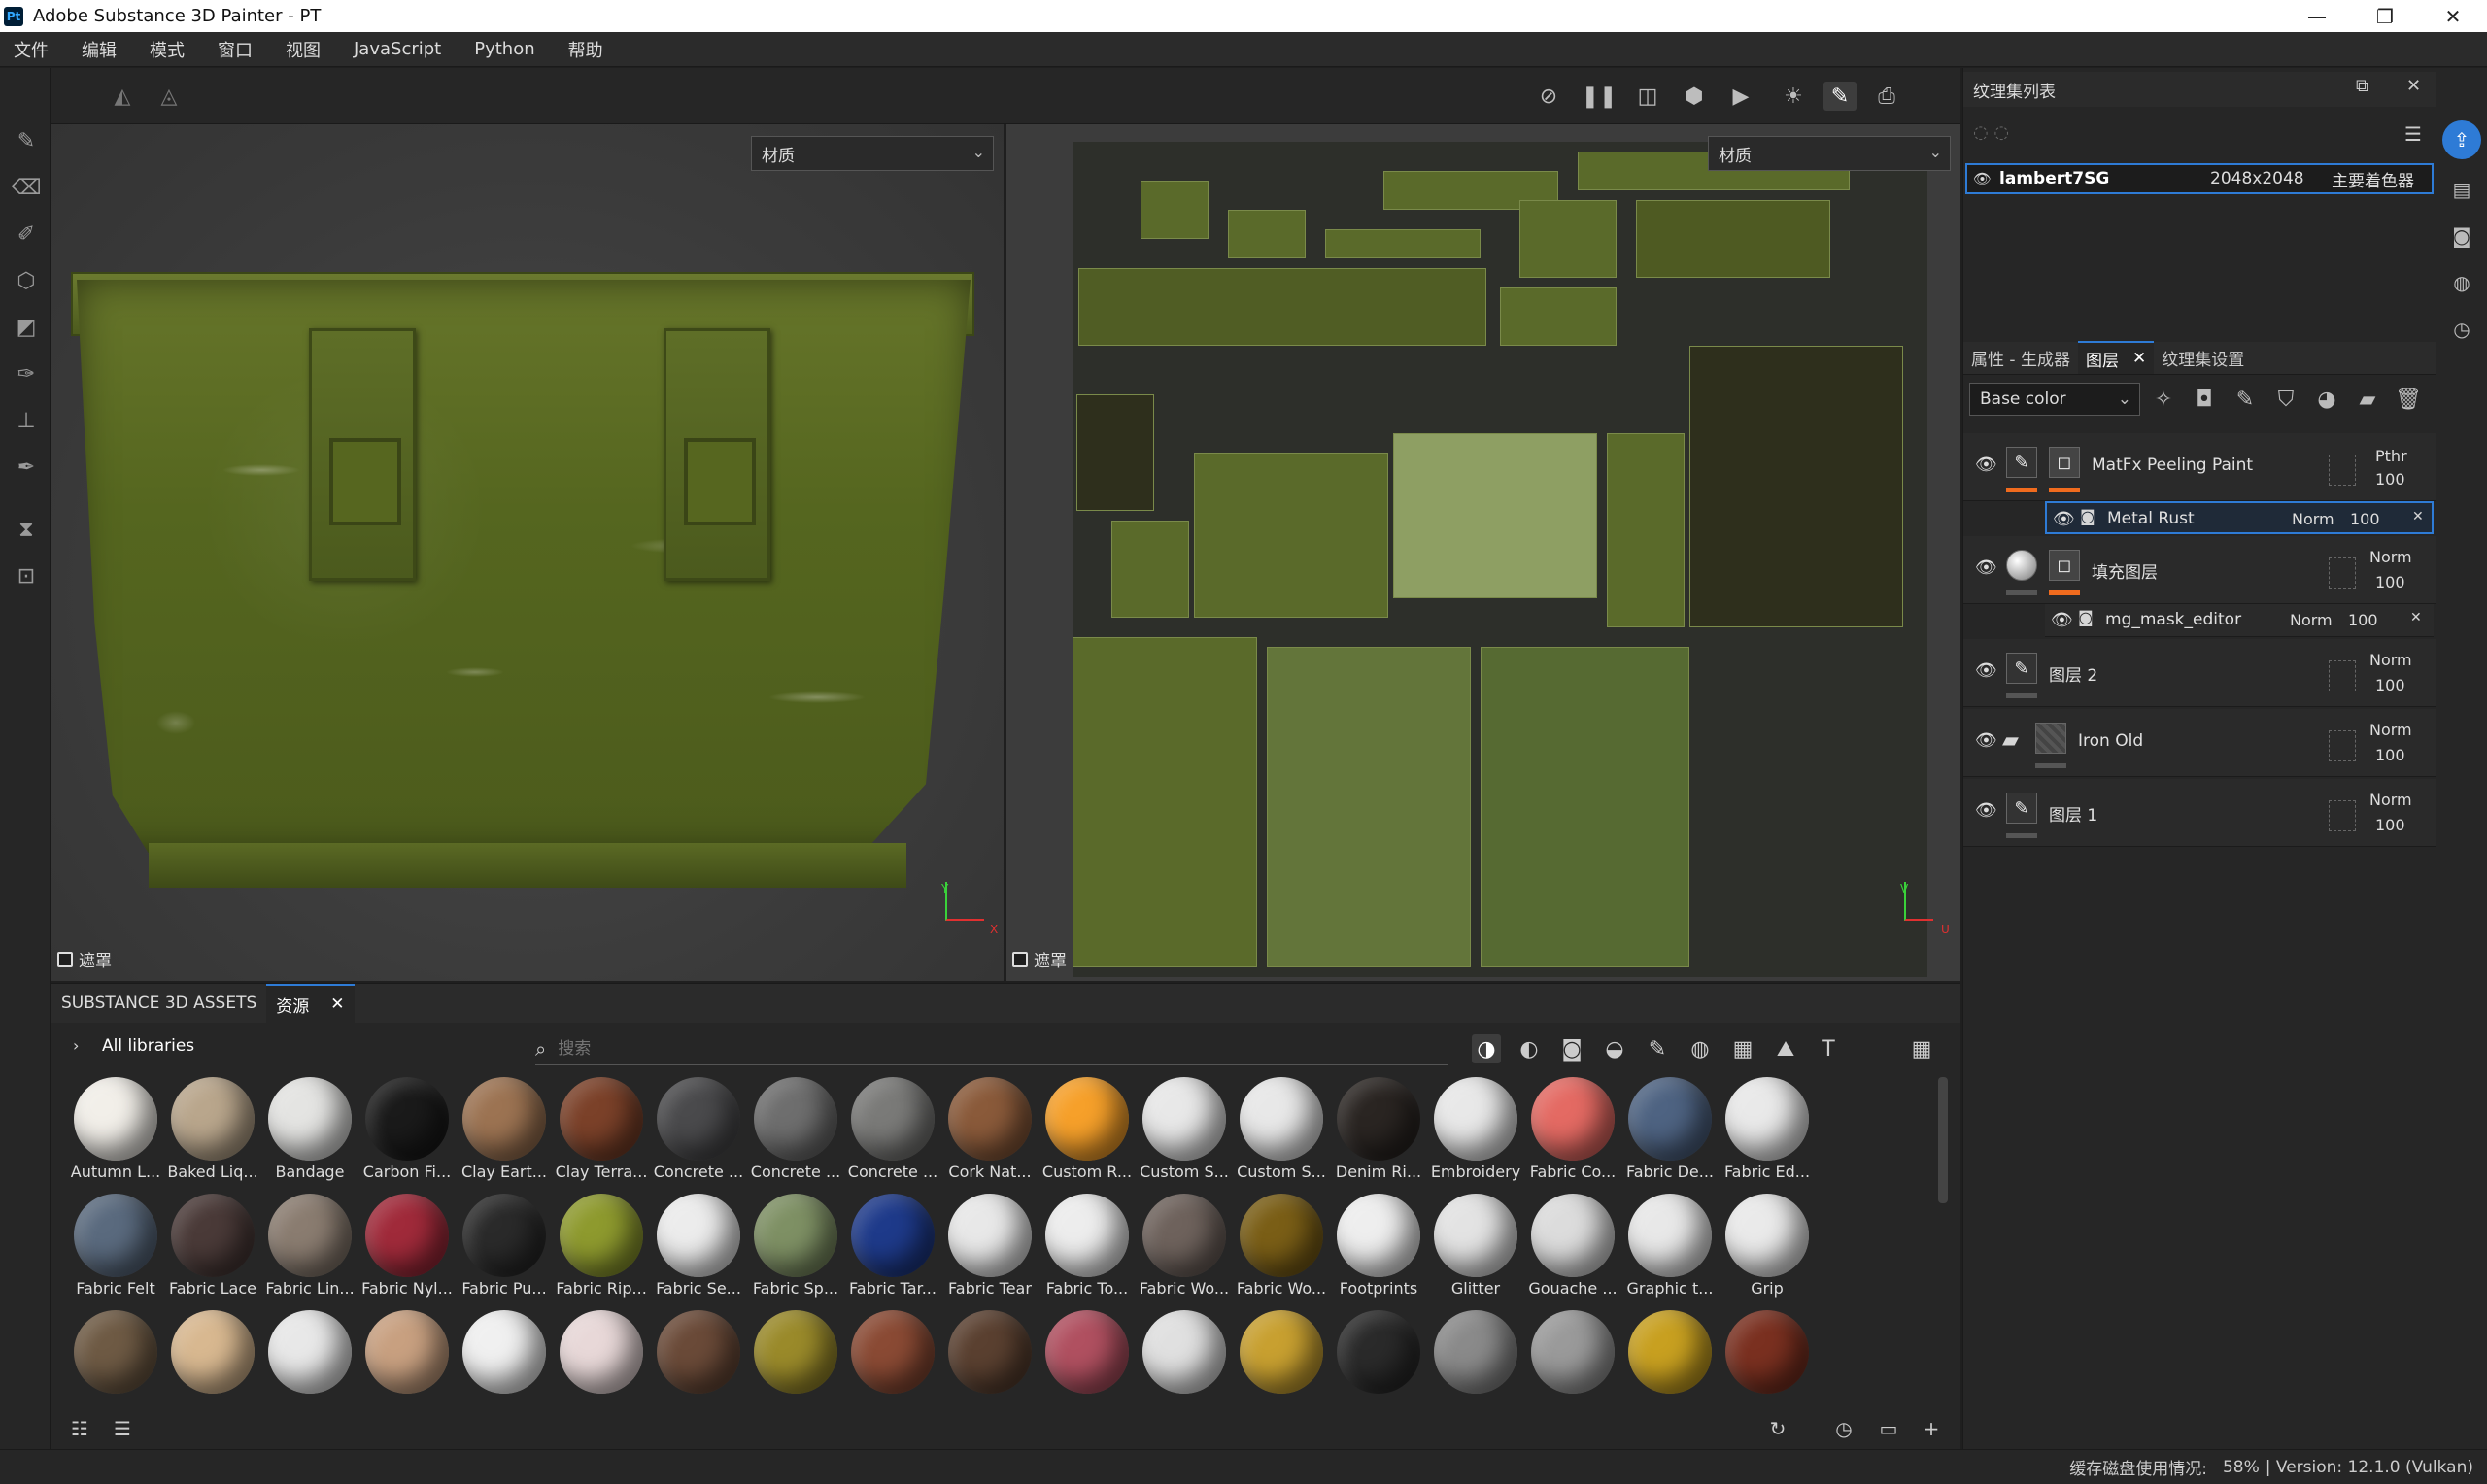  I want to click on textures-filter-icon: ▦, so click(1742, 1048).